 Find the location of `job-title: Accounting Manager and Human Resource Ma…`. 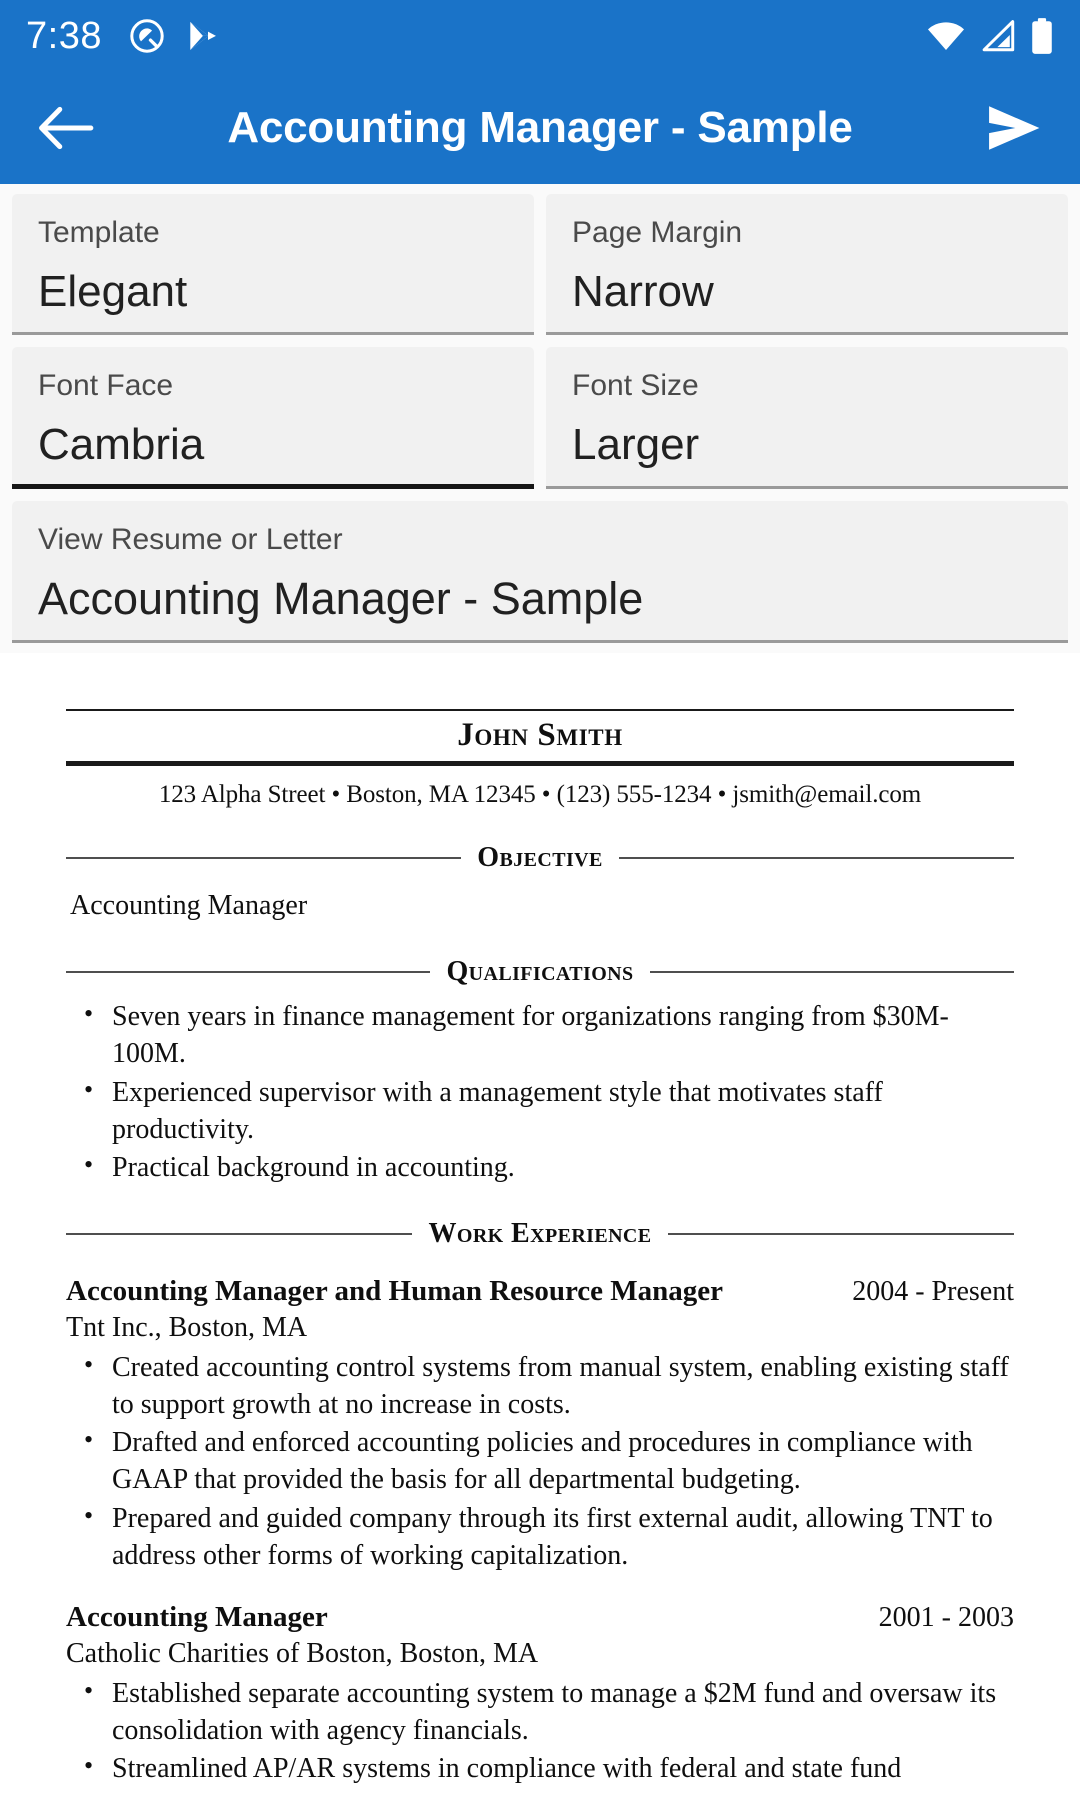

job-title: Accounting Manager and Human Resource Ma… is located at coordinates (395, 1291).